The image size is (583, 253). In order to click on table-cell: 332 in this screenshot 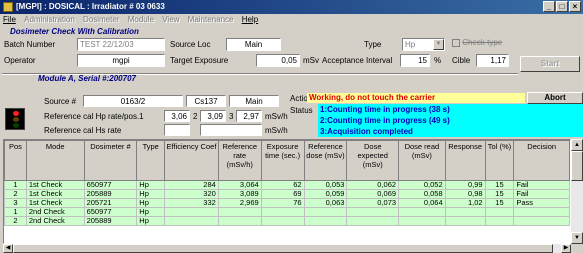, I will do `click(191, 203)`.